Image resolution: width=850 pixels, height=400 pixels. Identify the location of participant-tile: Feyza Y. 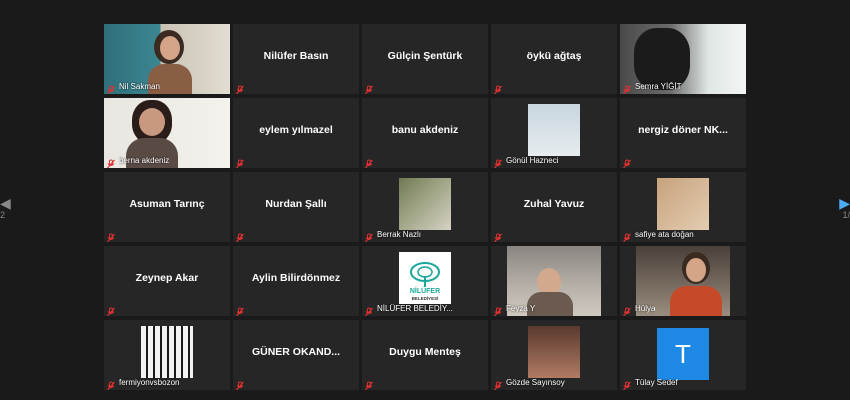
(554, 281).